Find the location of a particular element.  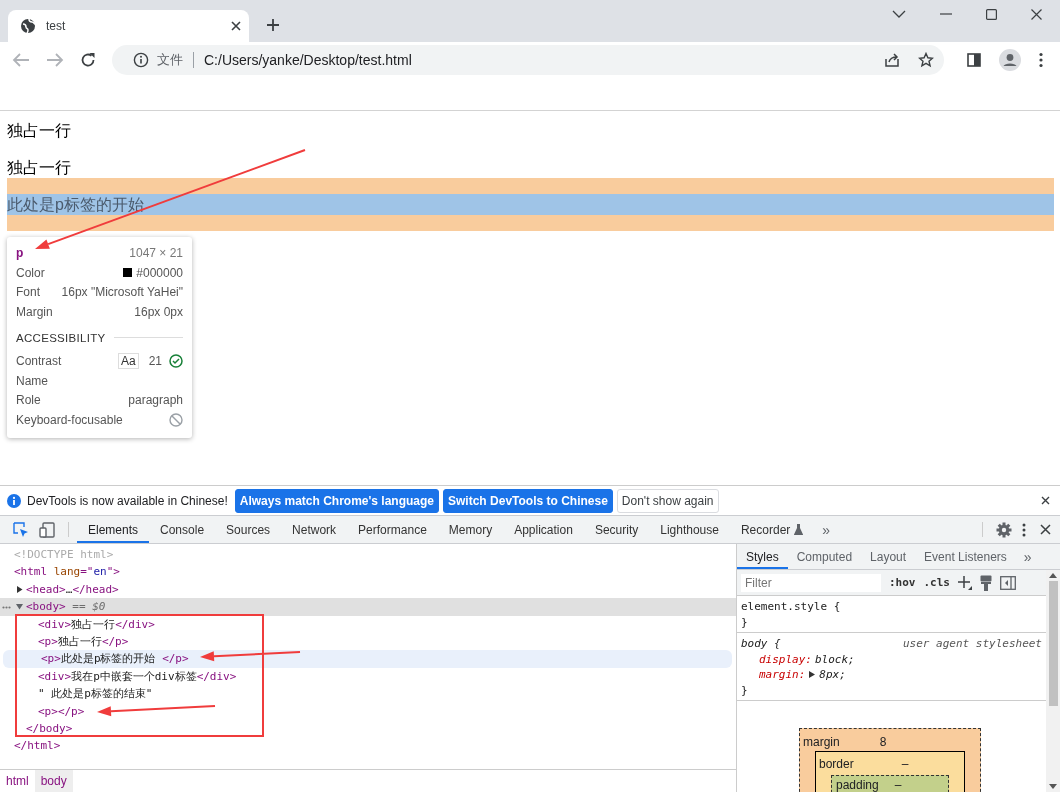

menu-icon is located at coordinates (1041, 60).